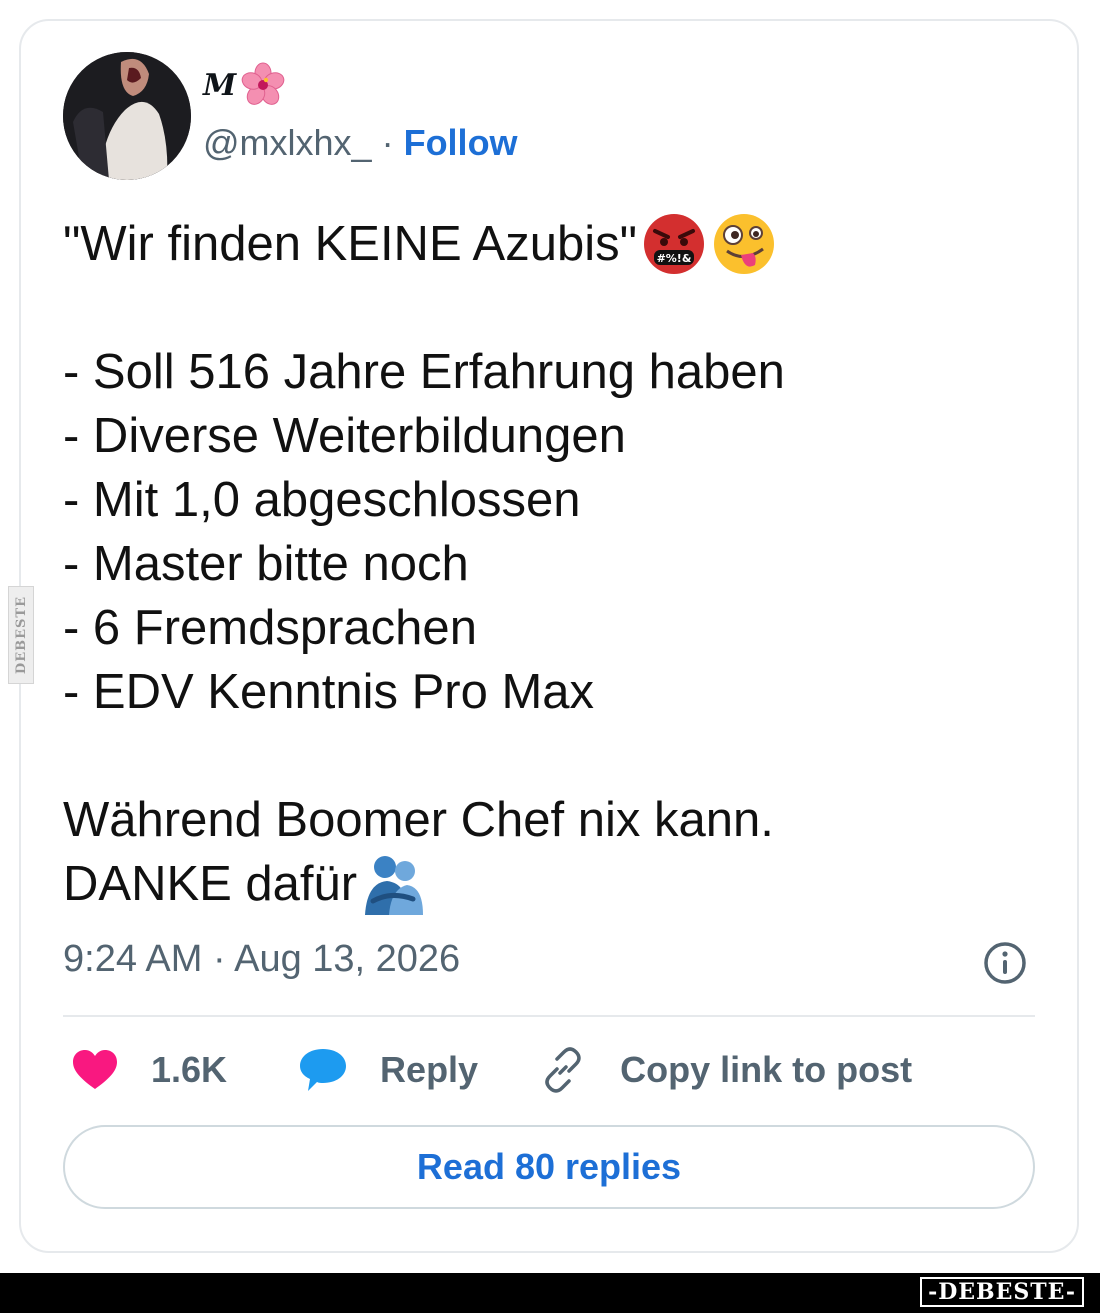 This screenshot has height=1313, width=1100. I want to click on tweet-line: Während Boomer Chef nix kann., so click(553, 820).